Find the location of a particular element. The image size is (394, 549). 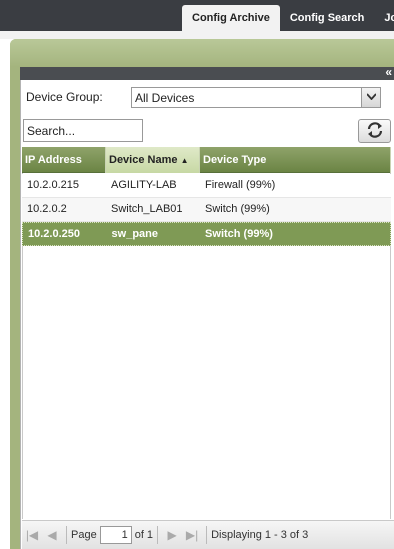

tab-content-strip is located at coordinates (197, 35).